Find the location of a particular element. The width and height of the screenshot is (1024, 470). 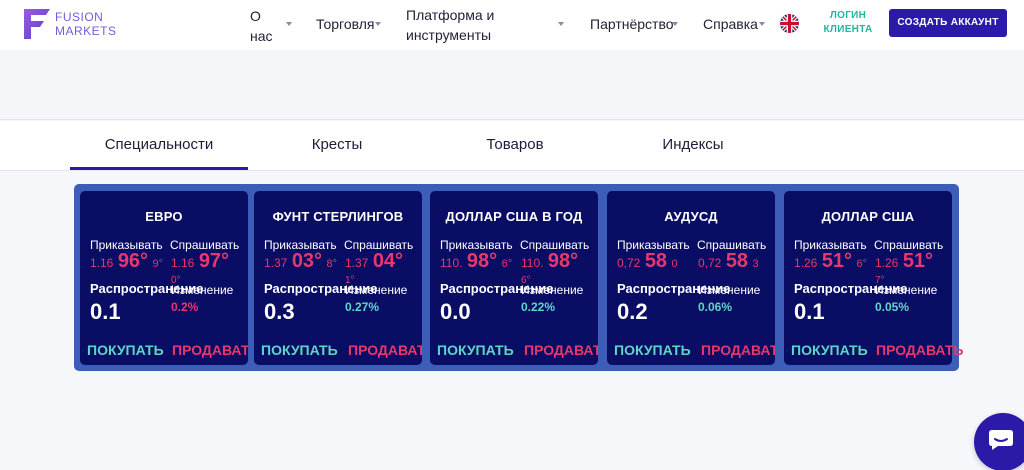

tab-specialties: Специальности is located at coordinates (159, 144).